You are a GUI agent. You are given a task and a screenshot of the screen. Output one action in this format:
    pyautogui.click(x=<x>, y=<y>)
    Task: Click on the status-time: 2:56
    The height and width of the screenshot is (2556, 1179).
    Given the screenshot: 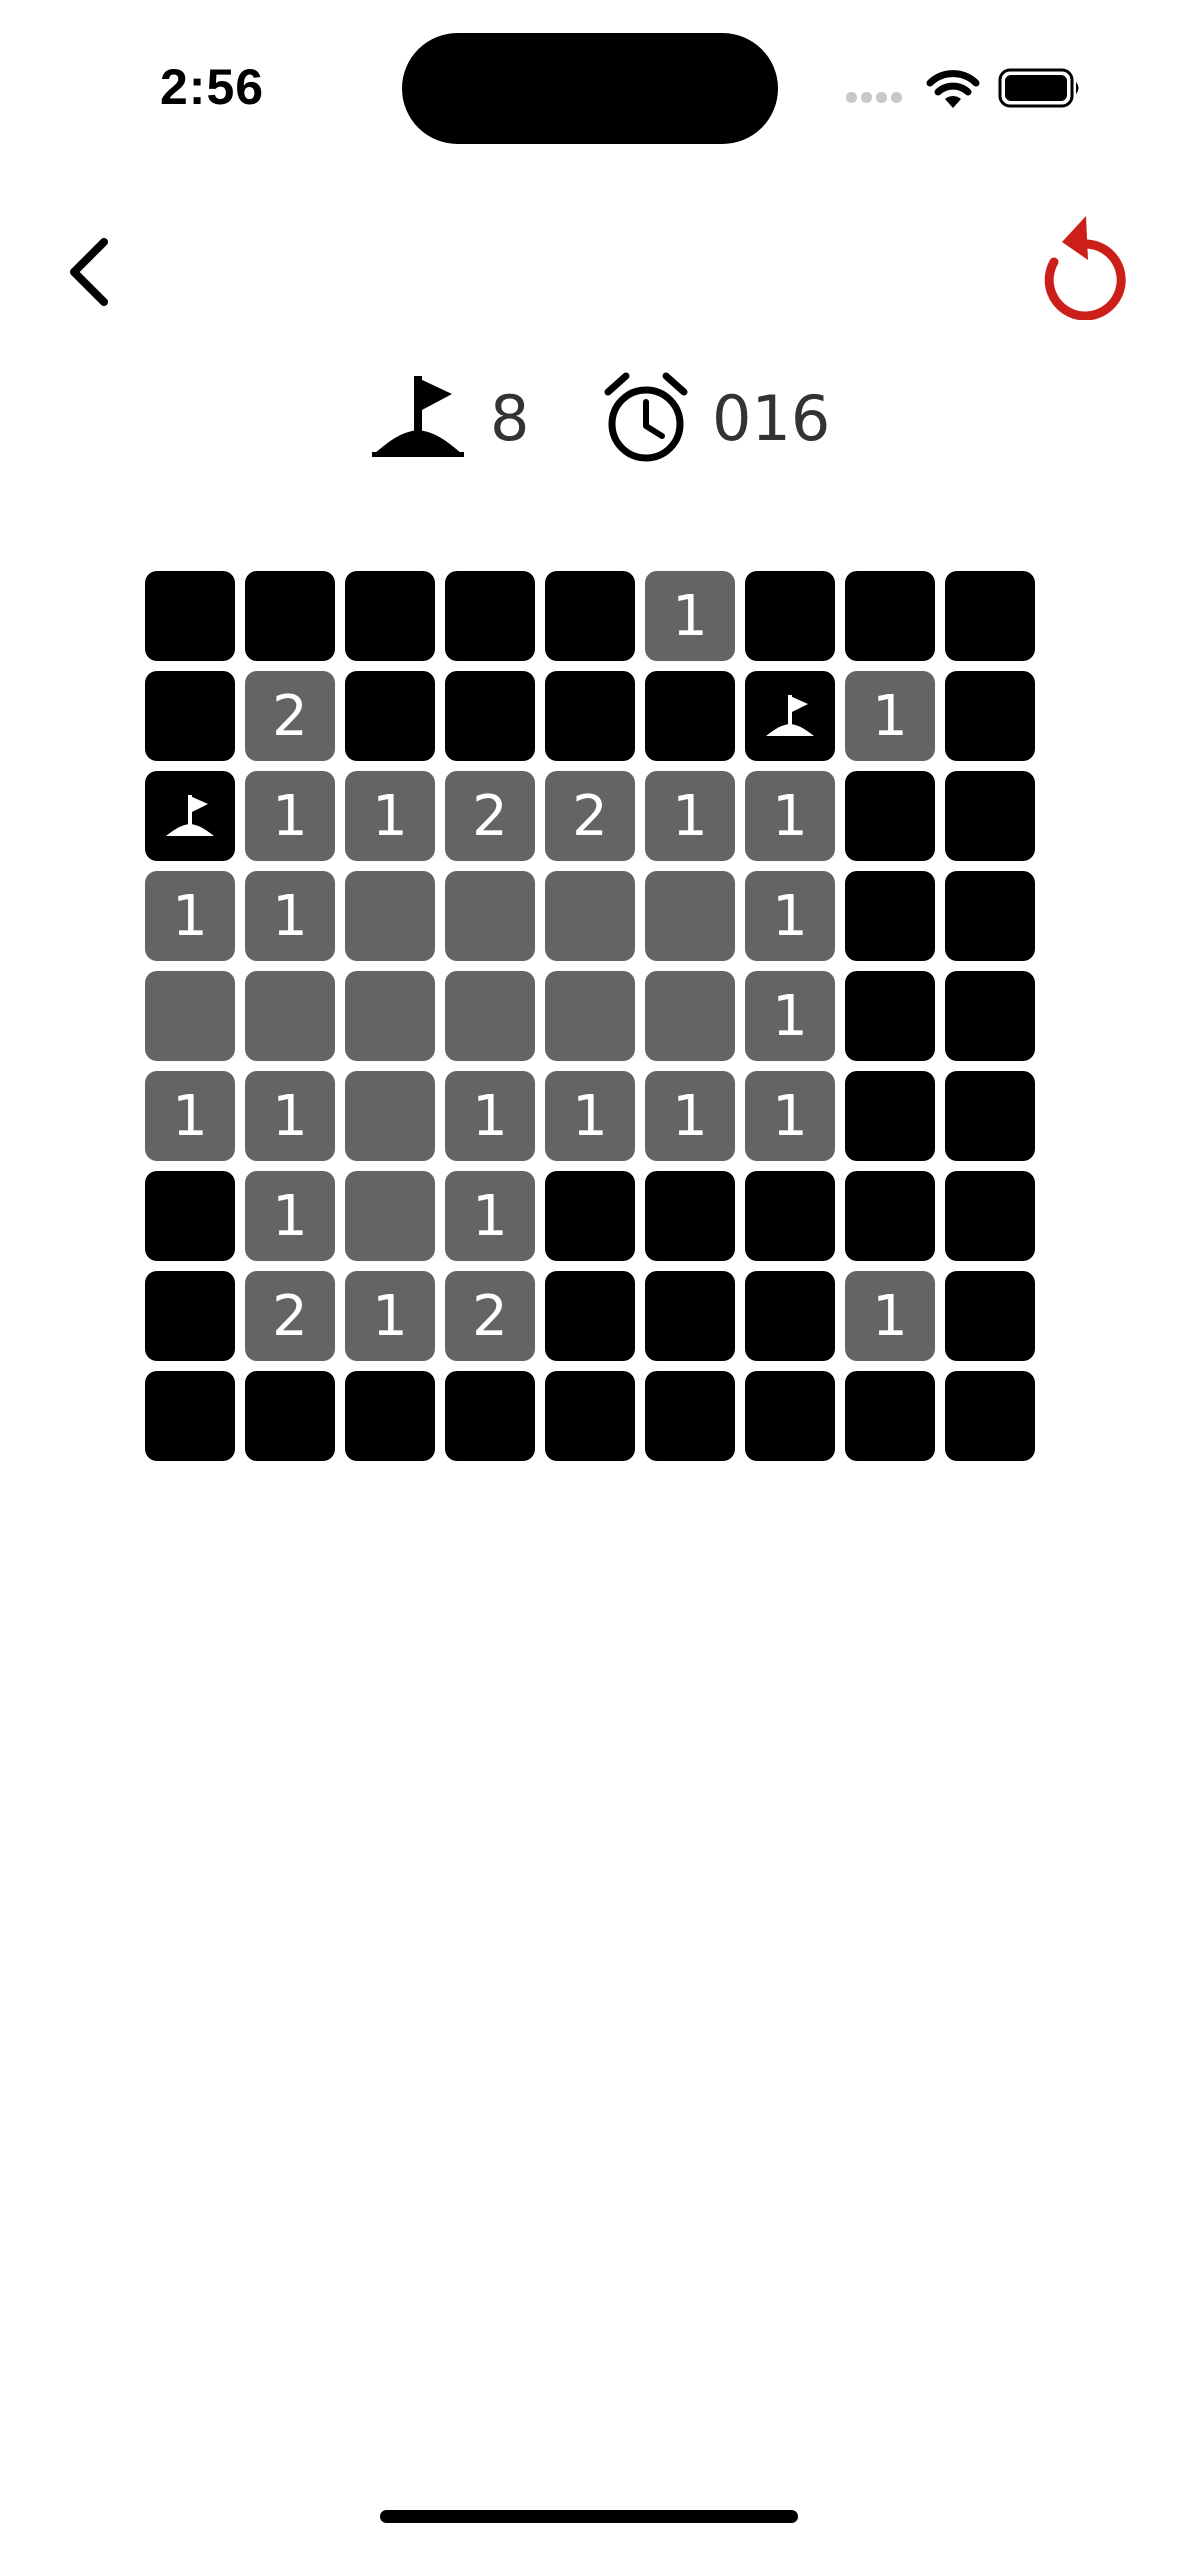 What is the action you would take?
    pyautogui.click(x=212, y=87)
    